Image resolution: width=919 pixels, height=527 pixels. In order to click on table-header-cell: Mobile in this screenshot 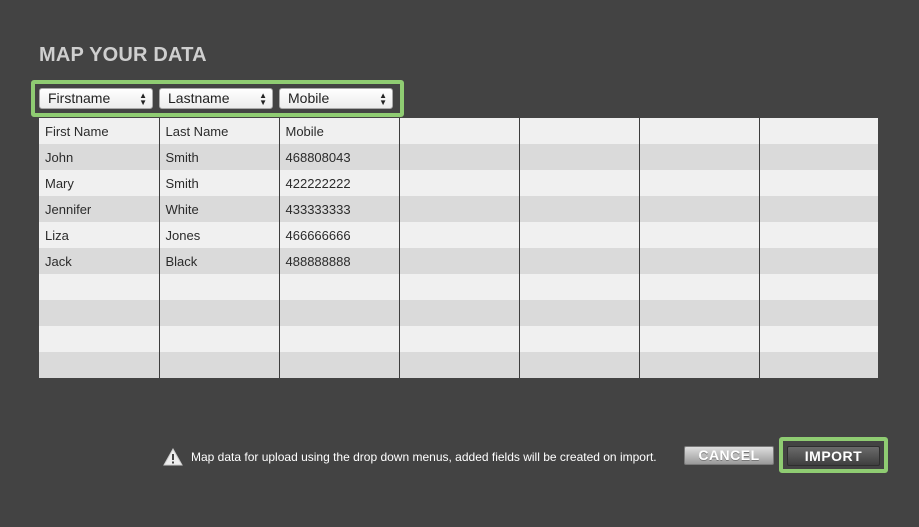, I will do `click(339, 131)`.